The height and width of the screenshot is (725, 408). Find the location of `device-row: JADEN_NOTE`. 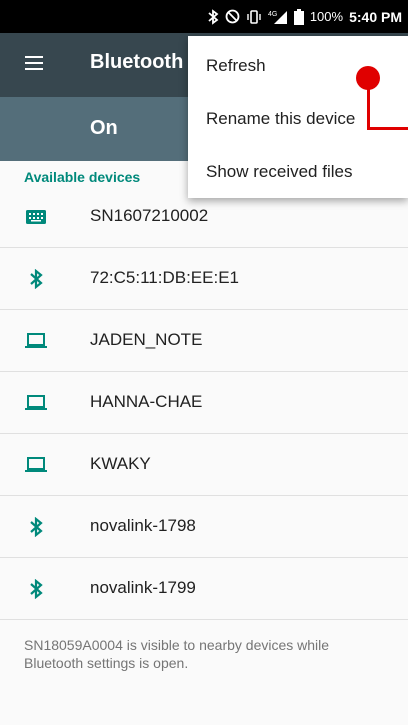

device-row: JADEN_NOTE is located at coordinates (204, 341).